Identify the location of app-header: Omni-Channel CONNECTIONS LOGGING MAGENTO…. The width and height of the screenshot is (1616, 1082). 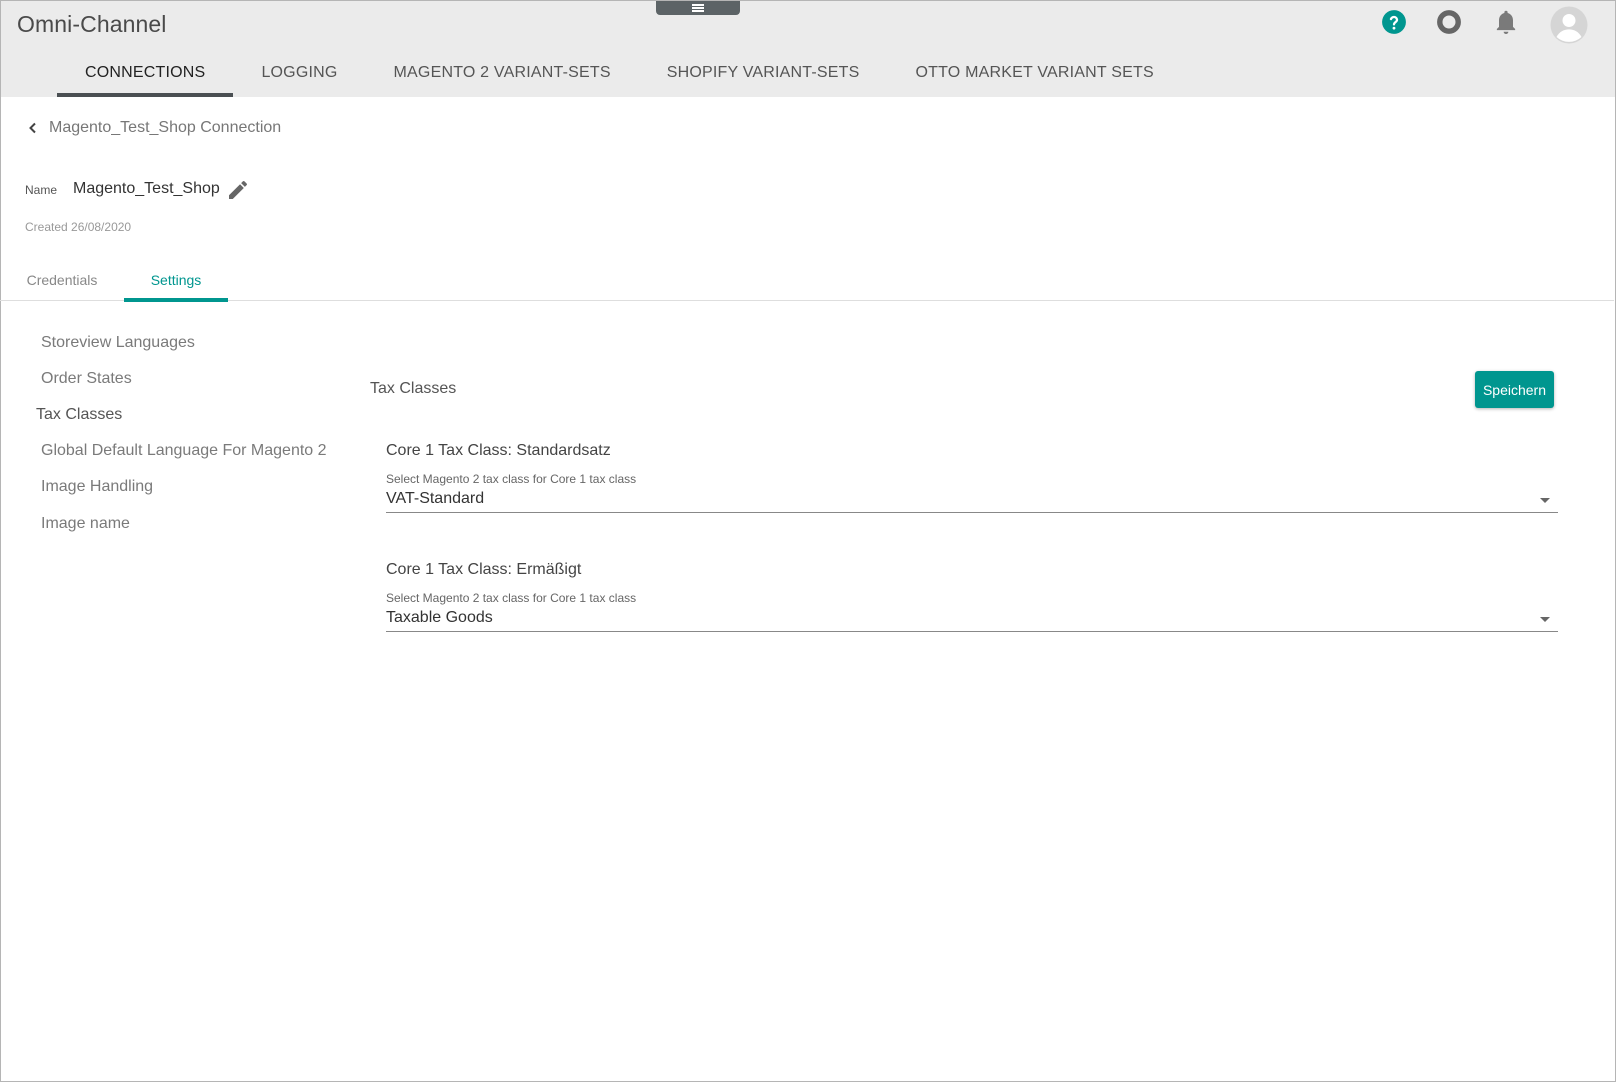
(808, 49).